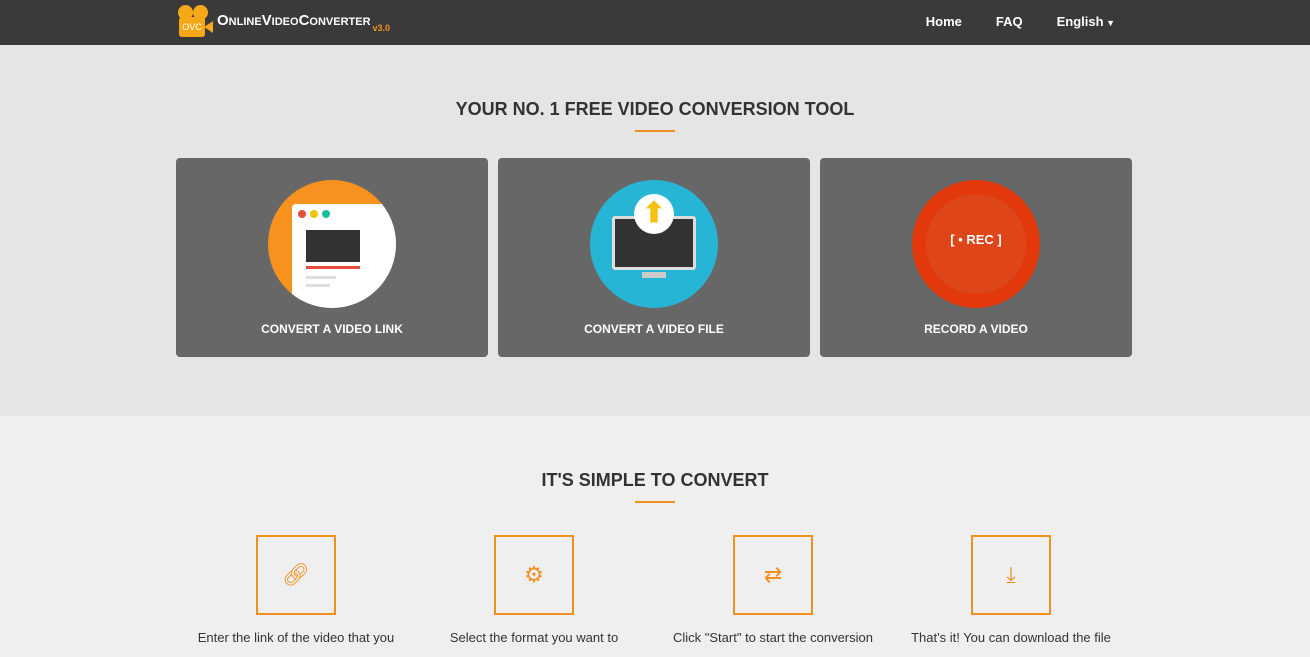  I want to click on step-text: Select the format you want to, so click(534, 637).